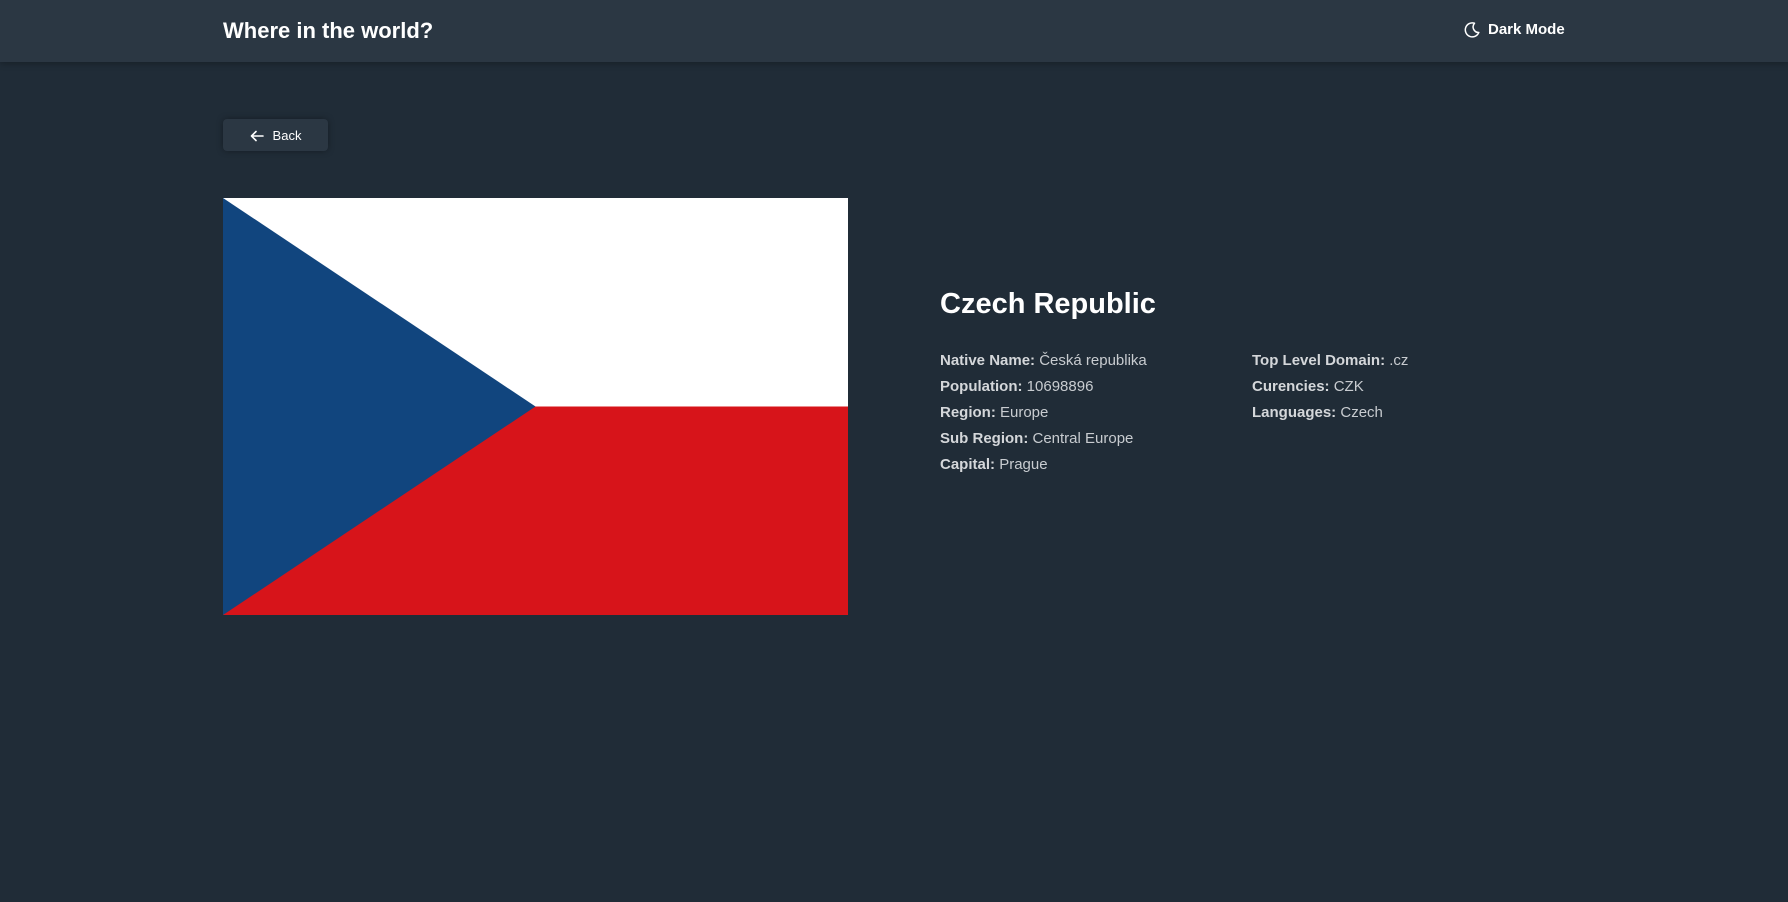 Image resolution: width=1788 pixels, height=902 pixels. What do you see at coordinates (1319, 360) in the screenshot?
I see `detail-key: Top Level Domain:` at bounding box center [1319, 360].